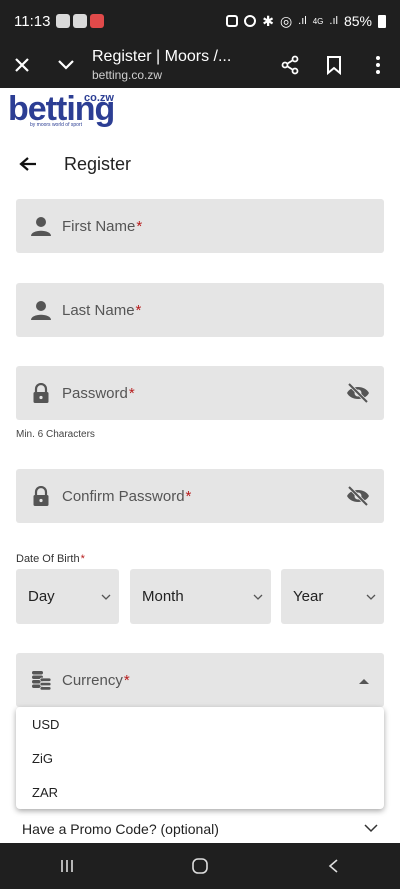 The width and height of the screenshot is (400, 889). What do you see at coordinates (200, 393) in the screenshot?
I see `password-field: Password *` at bounding box center [200, 393].